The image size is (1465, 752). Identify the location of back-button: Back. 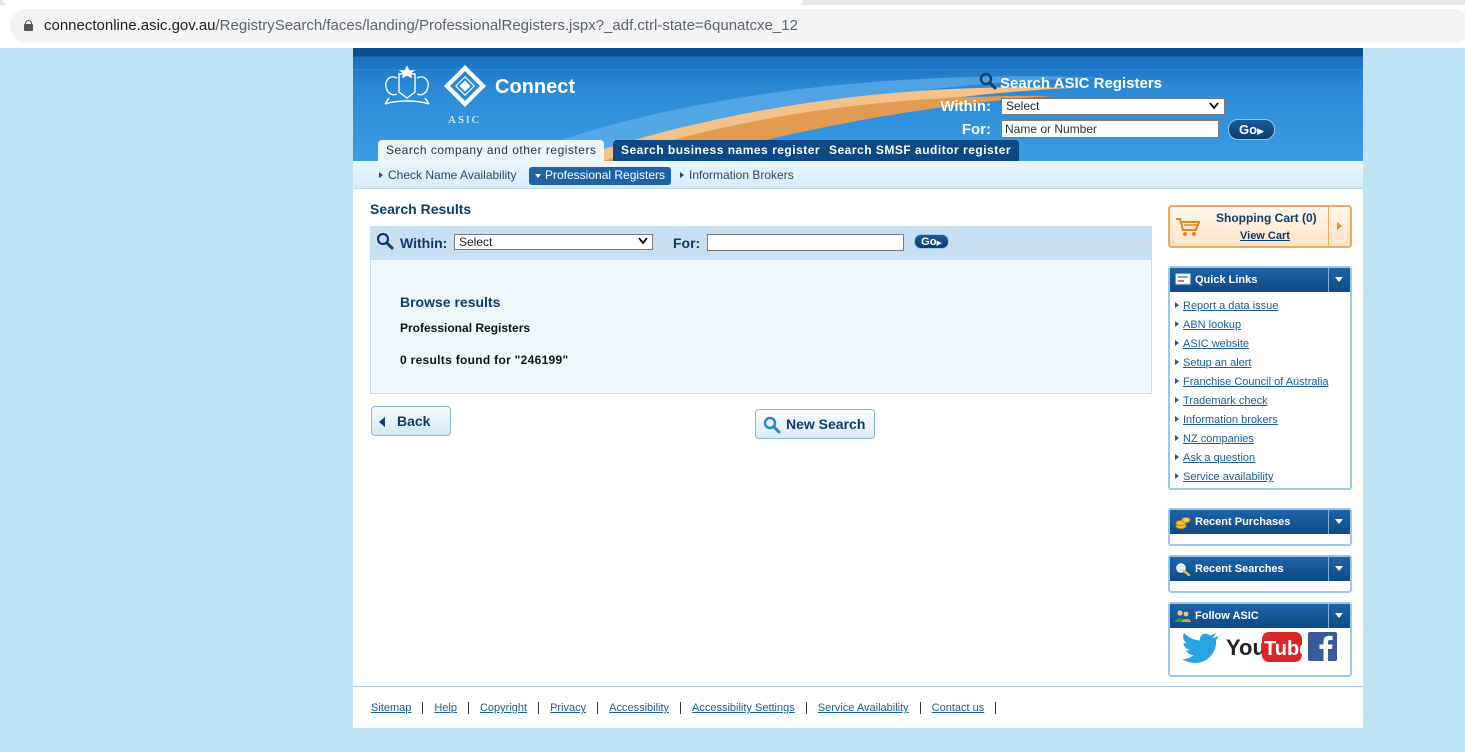
(411, 421).